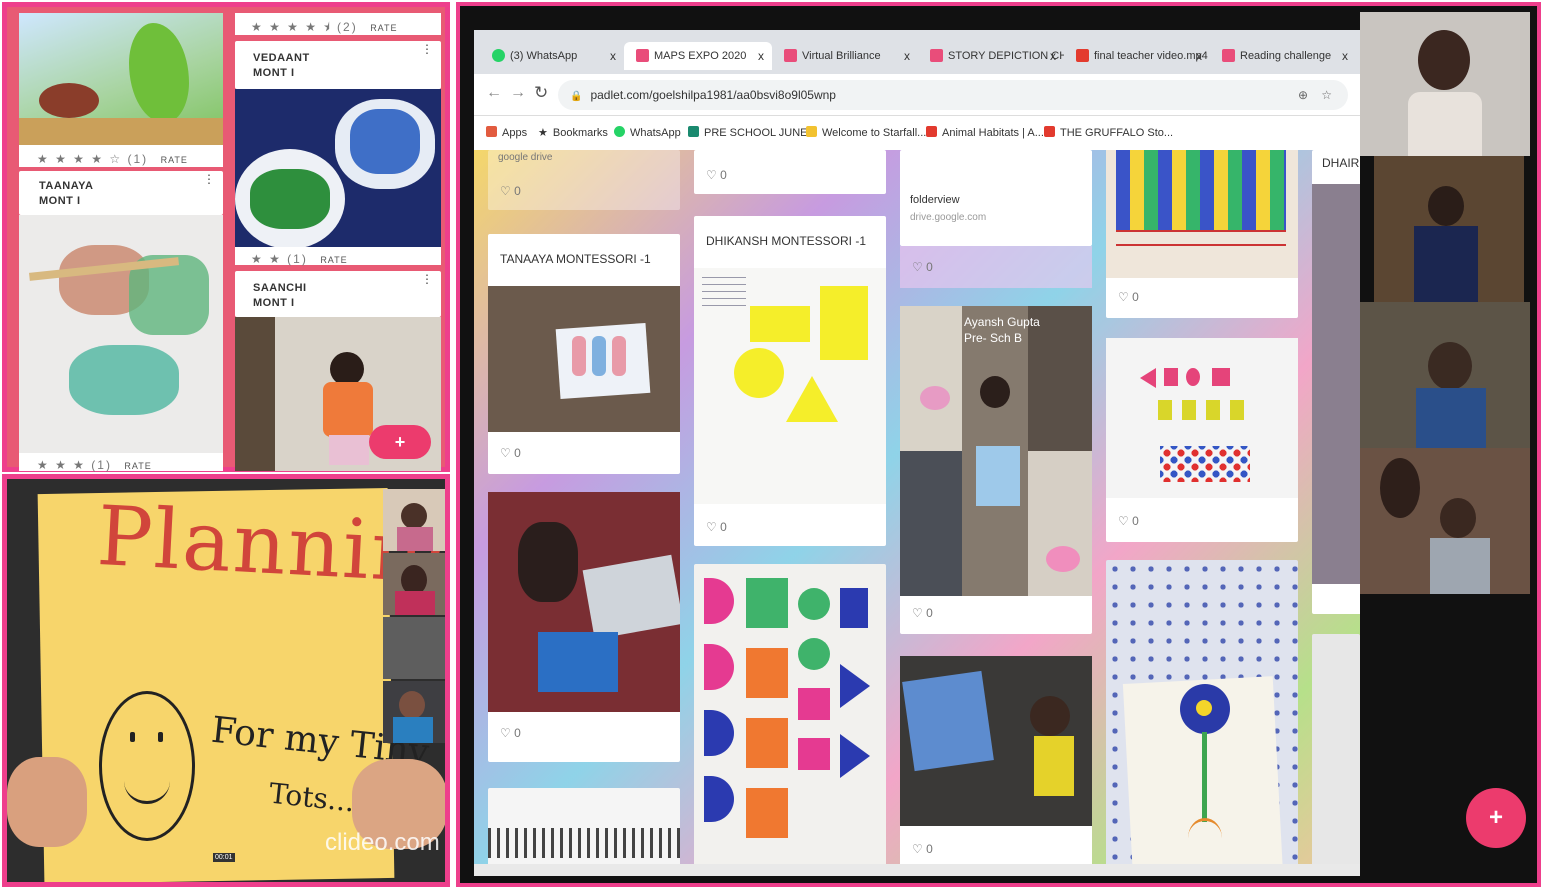  What do you see at coordinates (845, 56) in the screenshot?
I see `tab-virtual-brilliance: Virtual Brilliance x` at bounding box center [845, 56].